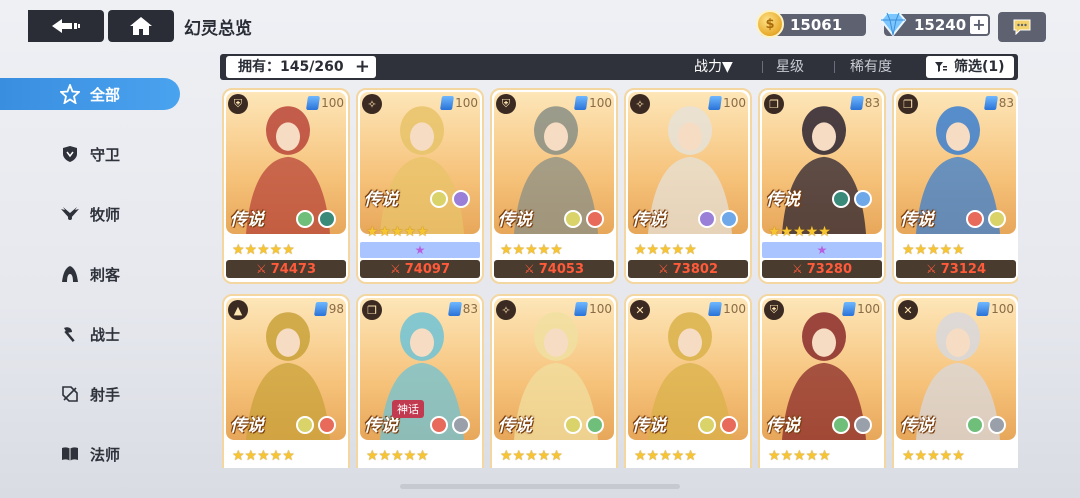 The width and height of the screenshot is (1080, 498). I want to click on bond-bar: ★, so click(420, 250).